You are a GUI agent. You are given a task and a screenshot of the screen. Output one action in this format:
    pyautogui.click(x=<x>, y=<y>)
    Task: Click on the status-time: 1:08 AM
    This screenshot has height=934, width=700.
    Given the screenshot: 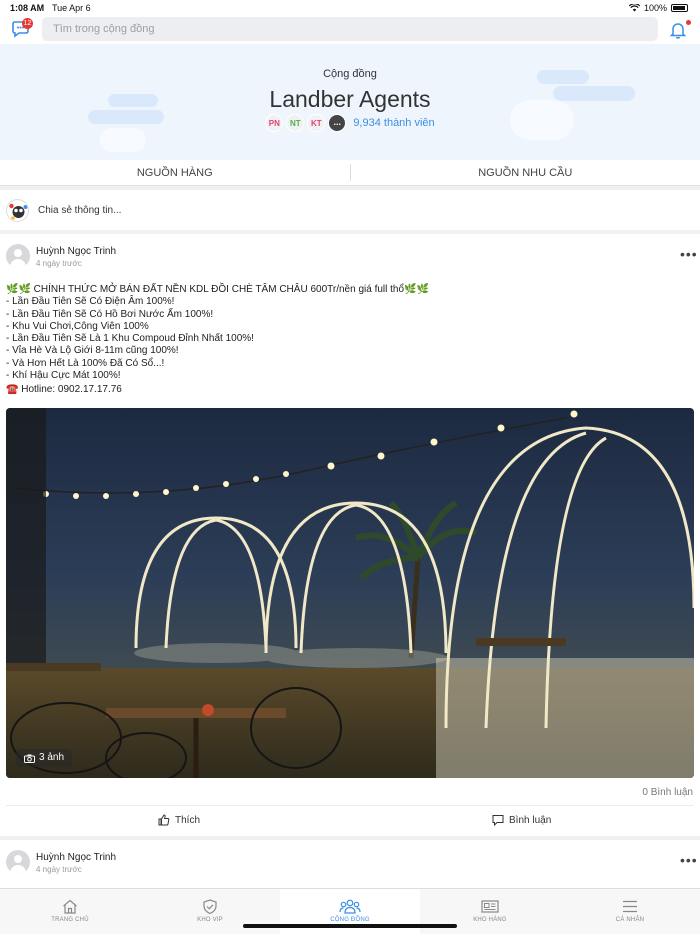 What is the action you would take?
    pyautogui.click(x=27, y=8)
    